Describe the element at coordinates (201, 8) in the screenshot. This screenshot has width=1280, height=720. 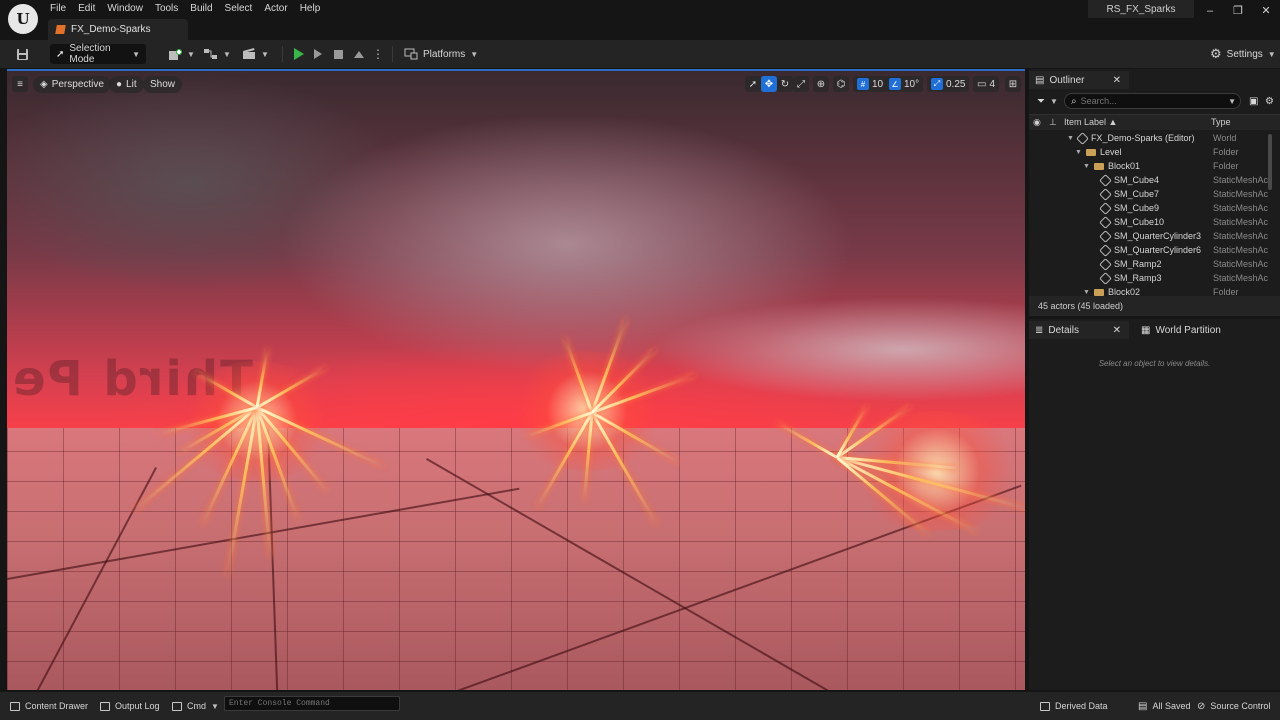
I see `menu-build: Build` at that location.